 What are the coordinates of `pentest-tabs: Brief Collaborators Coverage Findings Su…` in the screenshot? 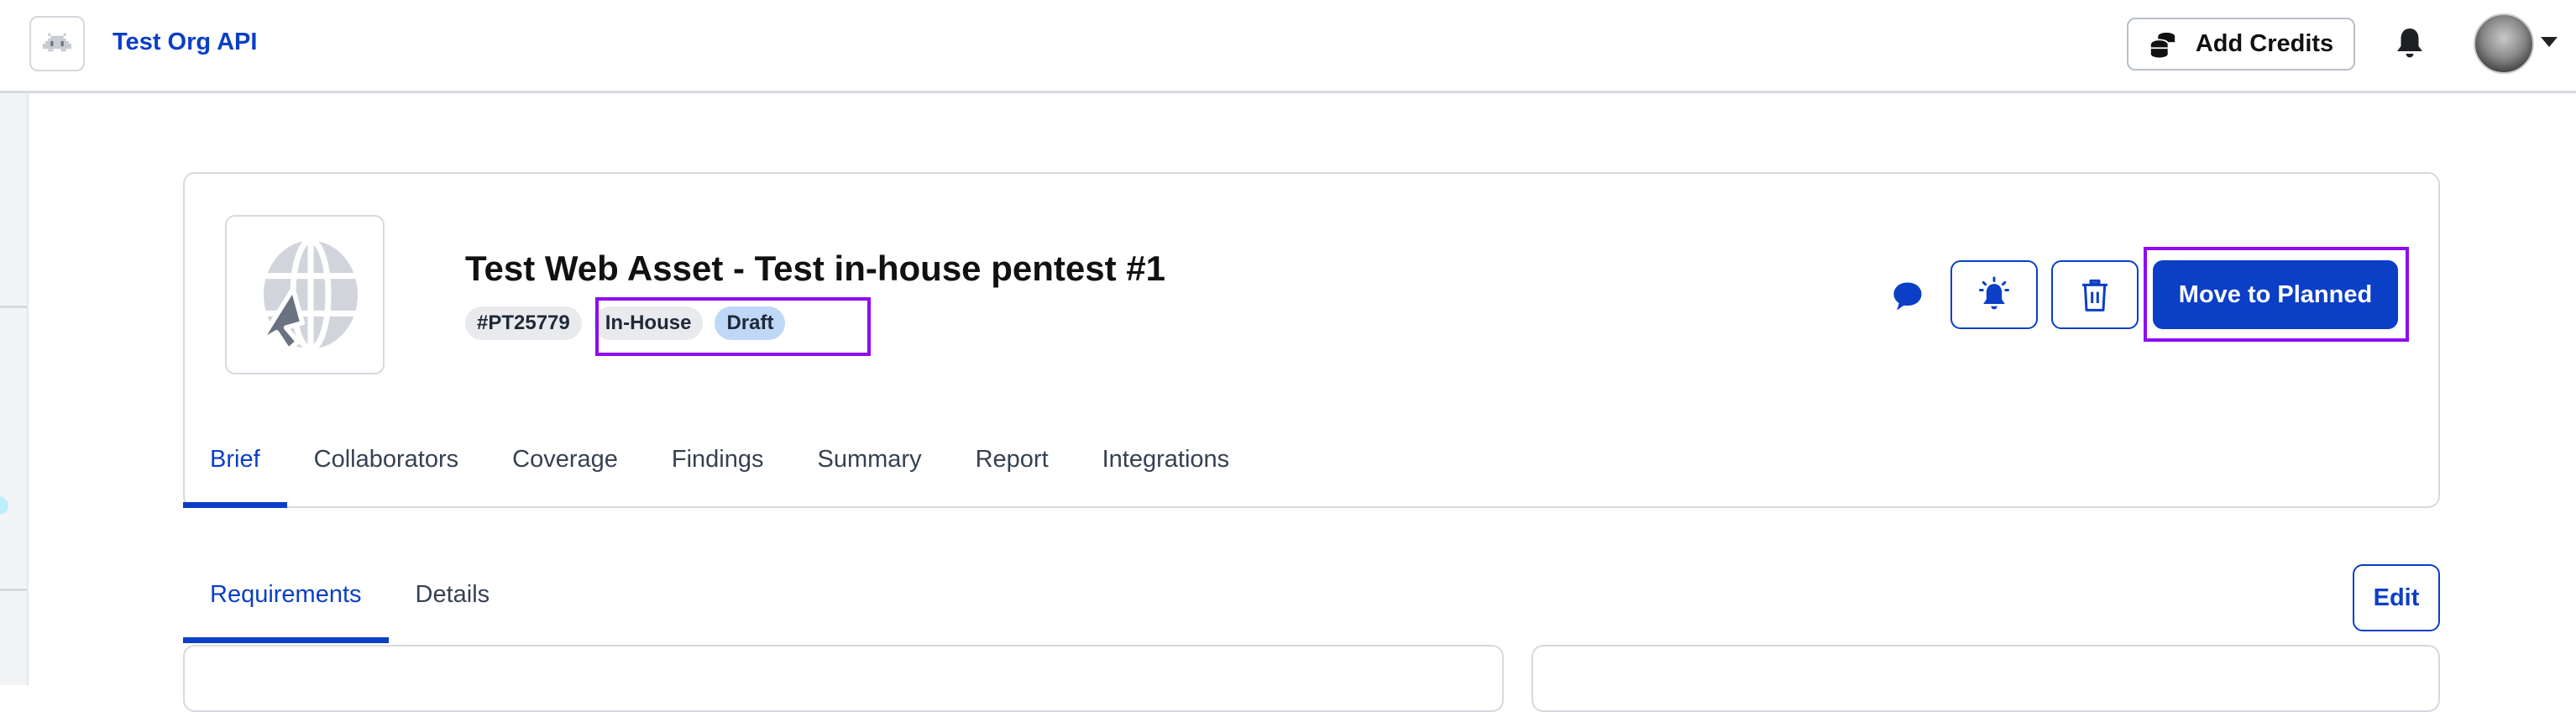 It's located at (719, 473).